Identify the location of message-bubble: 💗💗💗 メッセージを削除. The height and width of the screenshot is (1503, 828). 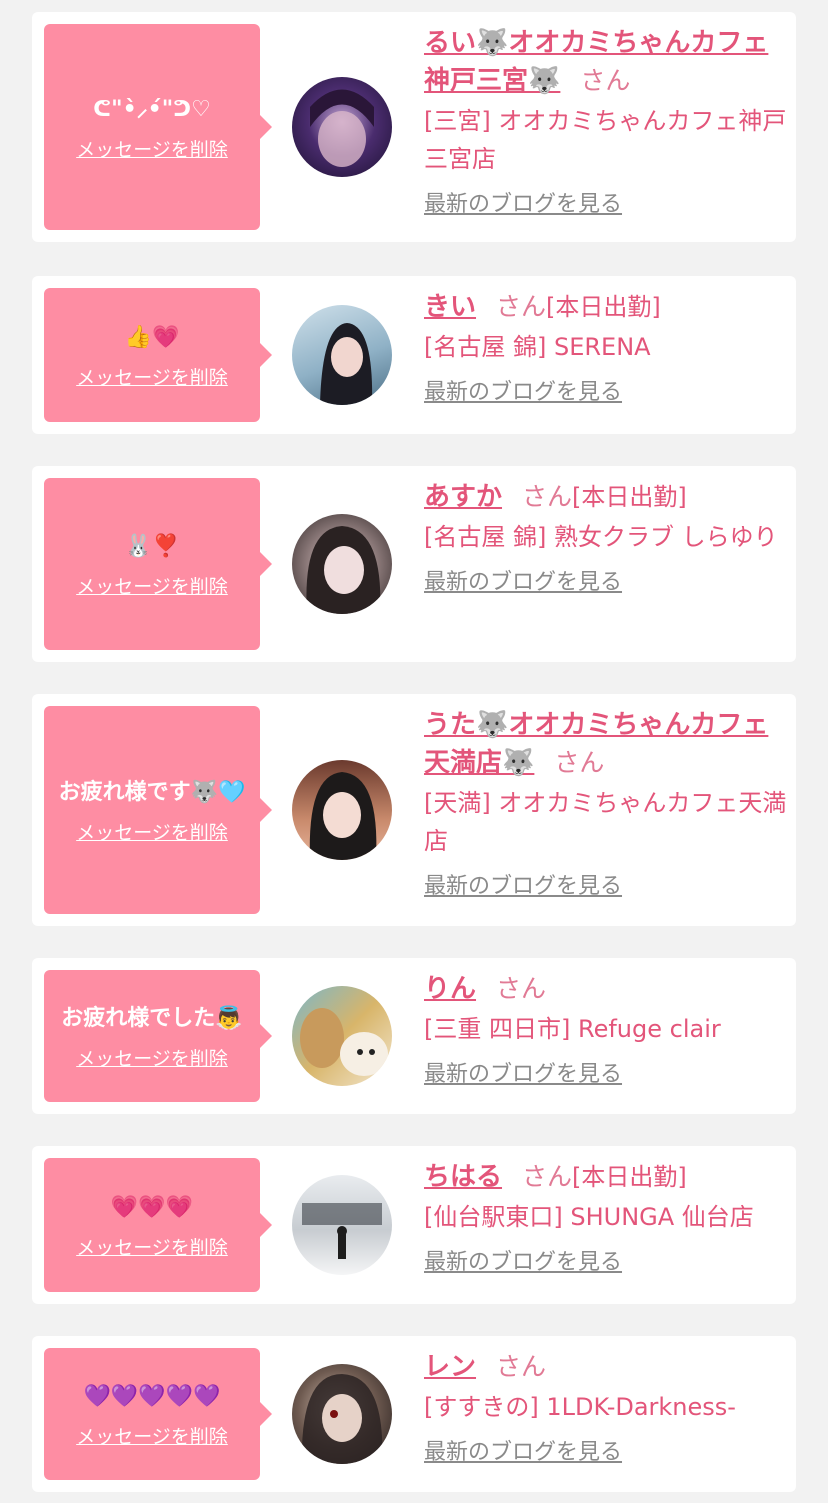
(158, 1225).